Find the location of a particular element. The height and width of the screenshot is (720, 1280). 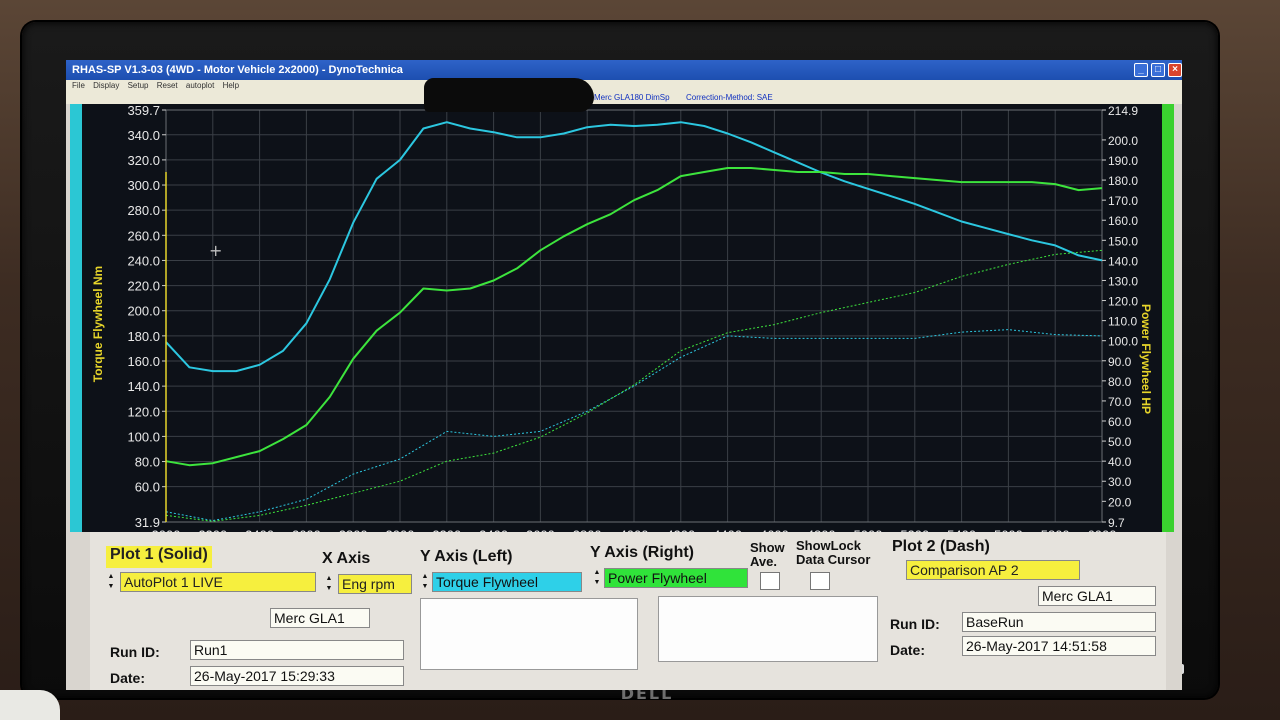

right-date-label: Date: is located at coordinates (908, 650).